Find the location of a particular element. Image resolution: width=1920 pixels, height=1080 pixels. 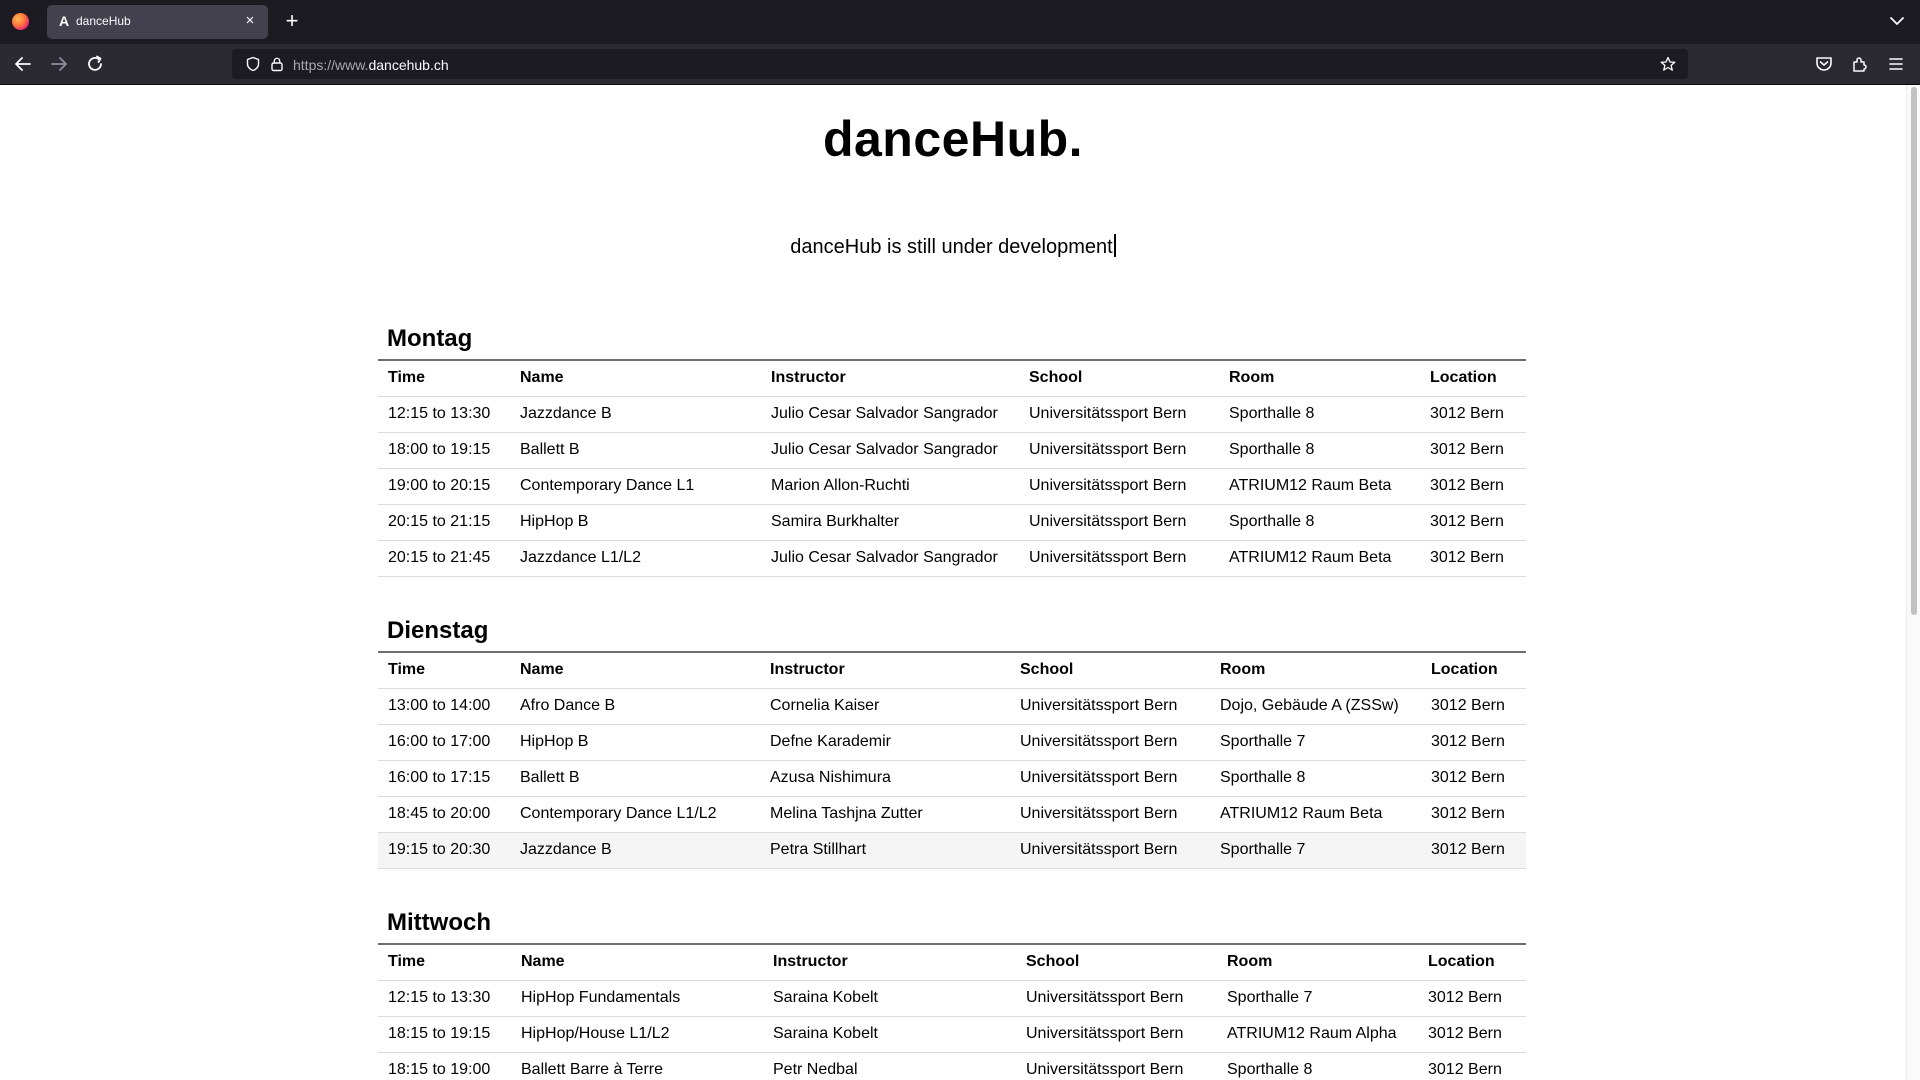

address-bar: https://www.dancehub.ch is located at coordinates (960, 64).